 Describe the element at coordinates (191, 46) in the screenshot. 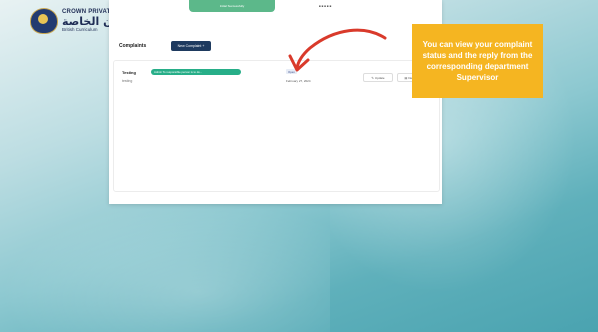

I see `new-complaint-button: New Complaint +` at that location.